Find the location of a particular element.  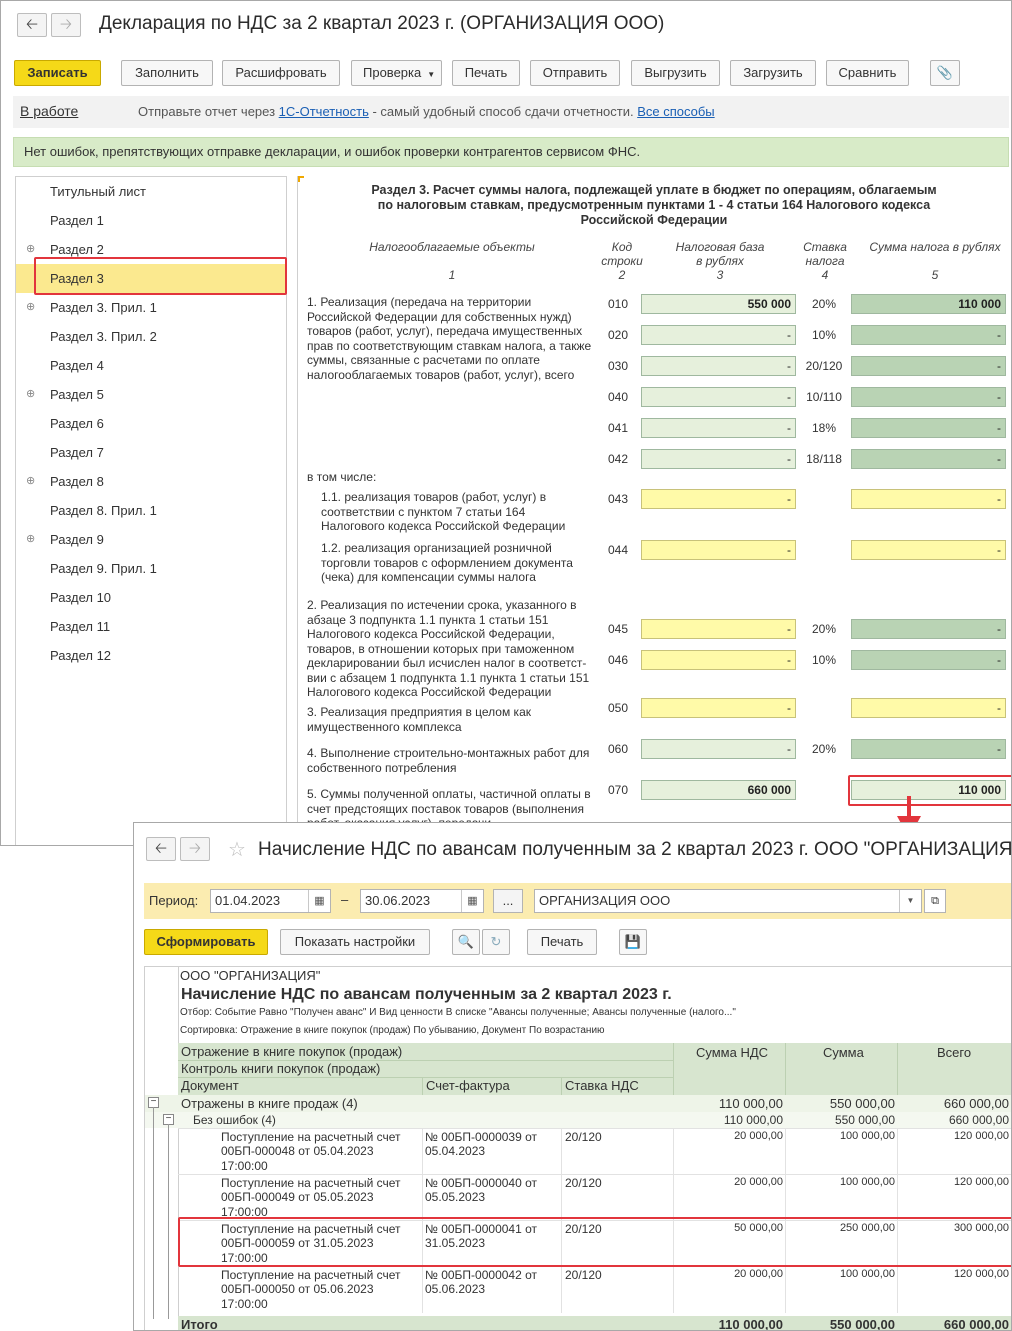

search-clear-icon: ↻ is located at coordinates (496, 941).